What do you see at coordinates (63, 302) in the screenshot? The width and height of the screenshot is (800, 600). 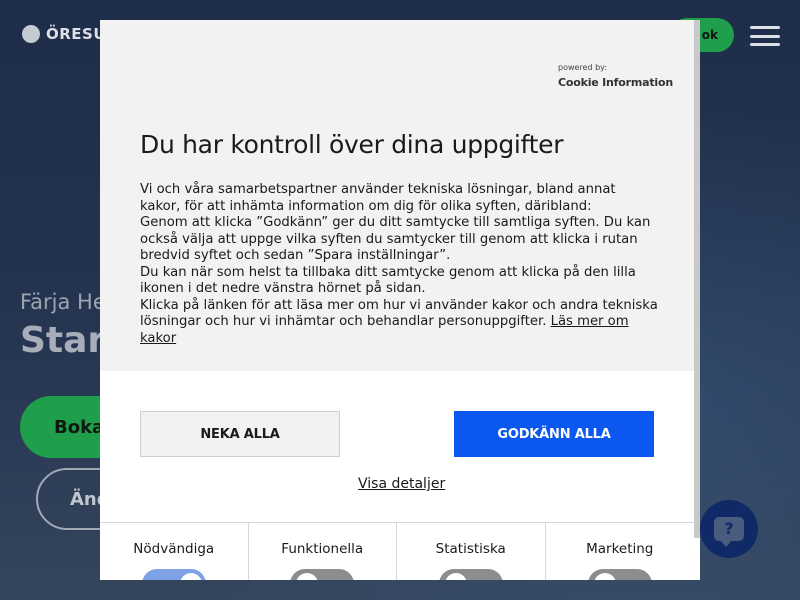 I see `hero-eyebrow: Färja He` at bounding box center [63, 302].